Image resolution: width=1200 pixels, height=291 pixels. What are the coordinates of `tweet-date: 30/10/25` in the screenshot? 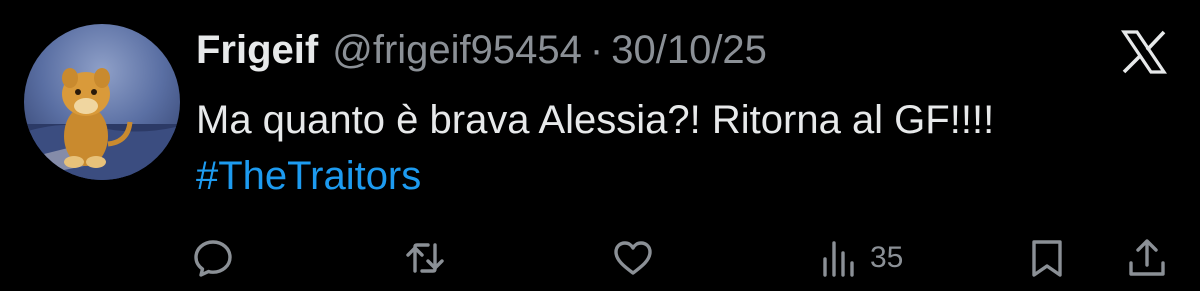 It's located at (689, 50).